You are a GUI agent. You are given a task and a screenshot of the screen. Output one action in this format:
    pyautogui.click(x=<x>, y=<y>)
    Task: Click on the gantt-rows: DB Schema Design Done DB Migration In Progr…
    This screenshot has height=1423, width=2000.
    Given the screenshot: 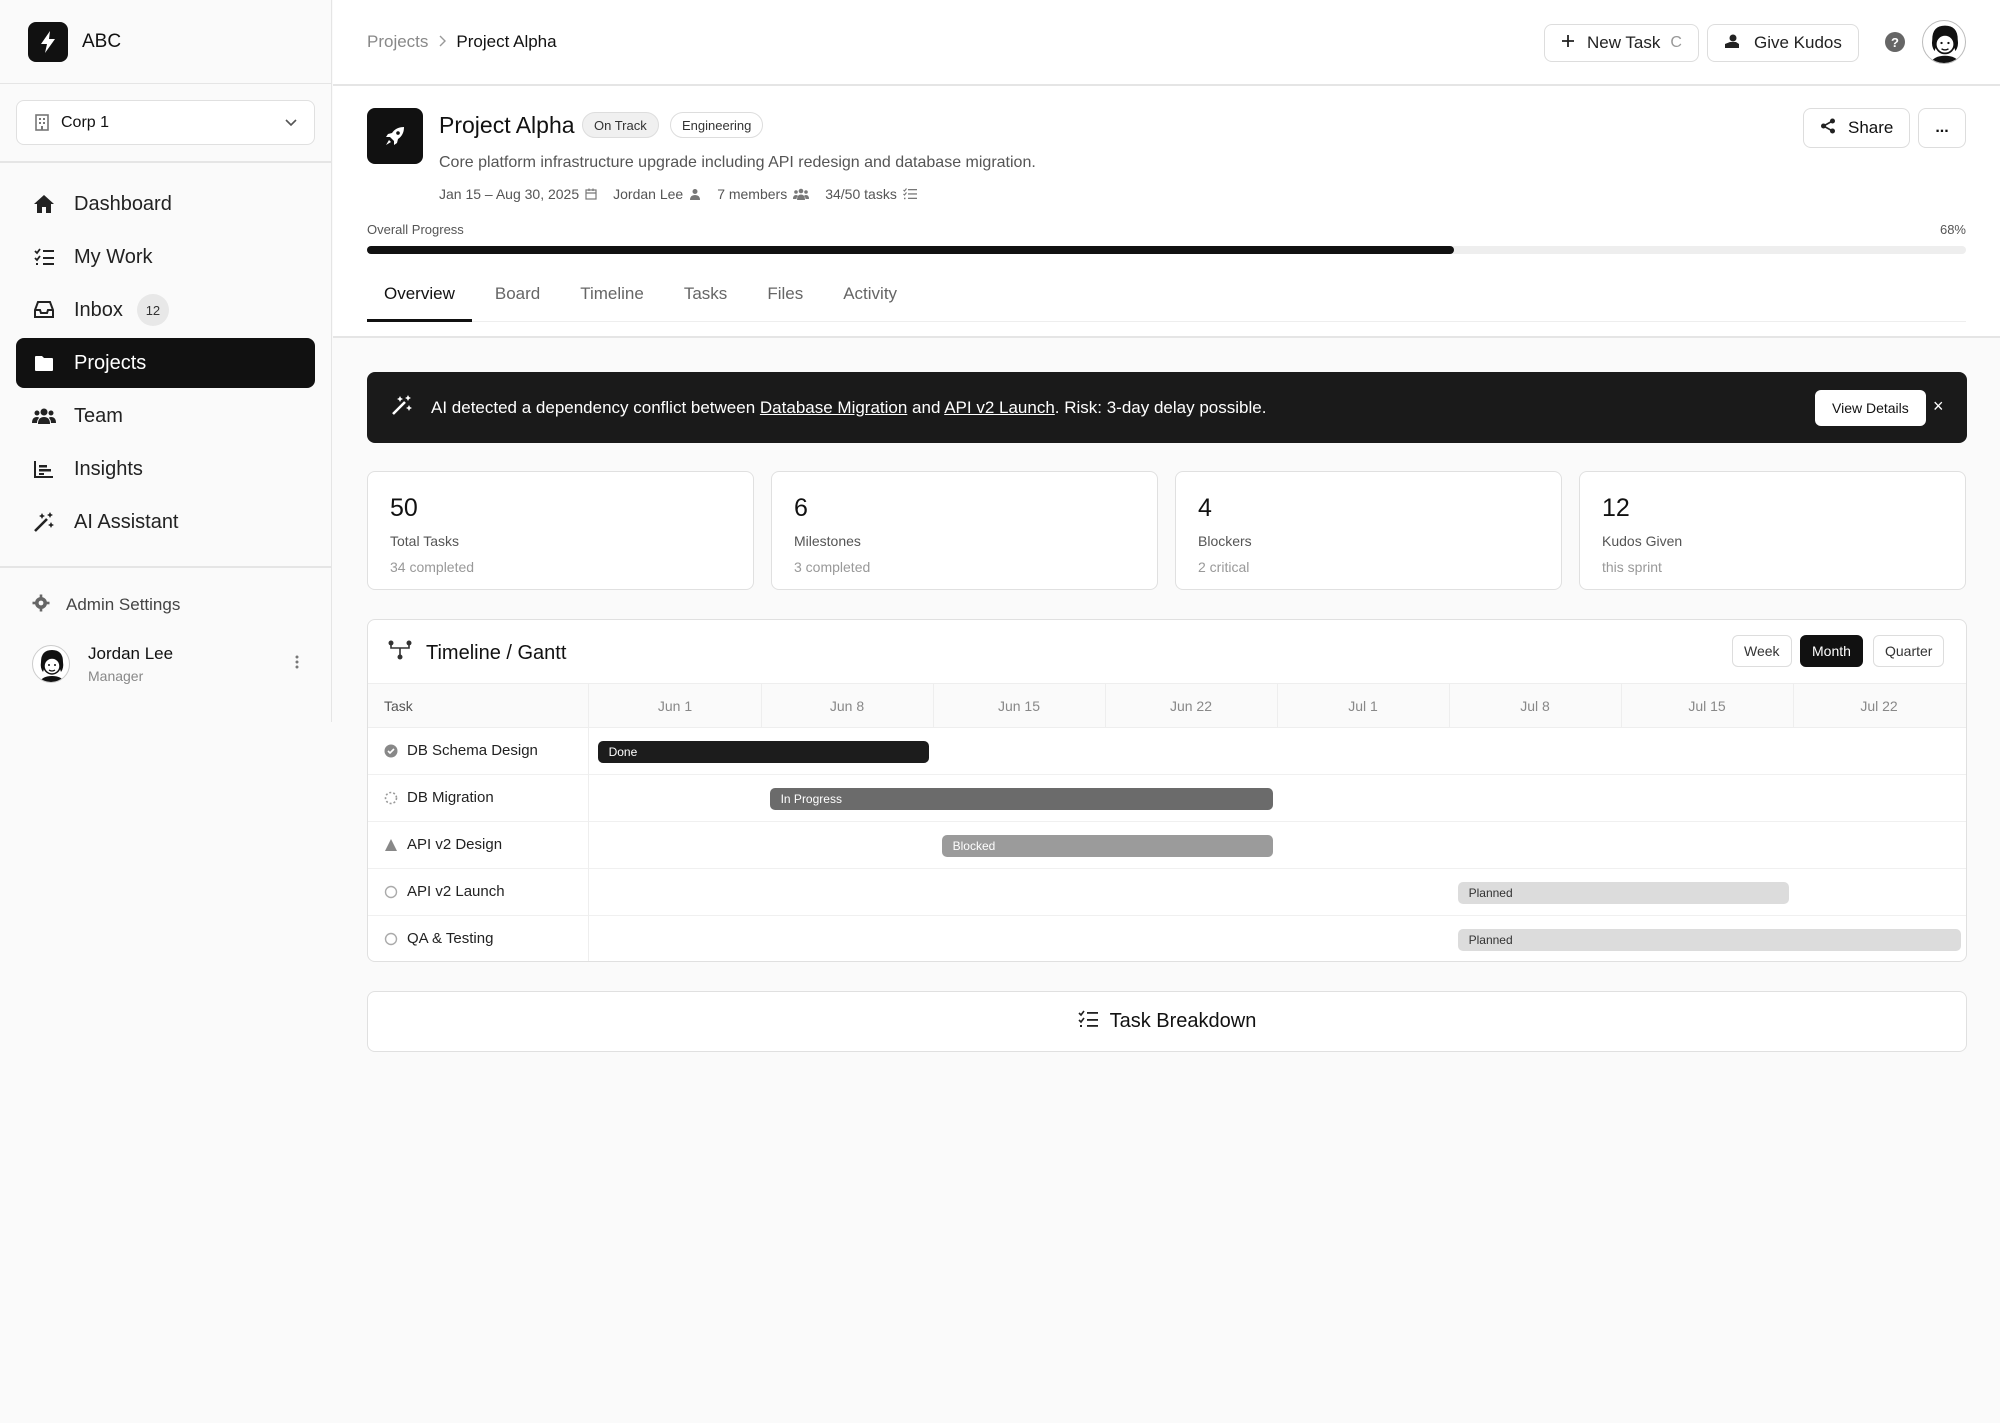 What is the action you would take?
    pyautogui.click(x=1167, y=844)
    